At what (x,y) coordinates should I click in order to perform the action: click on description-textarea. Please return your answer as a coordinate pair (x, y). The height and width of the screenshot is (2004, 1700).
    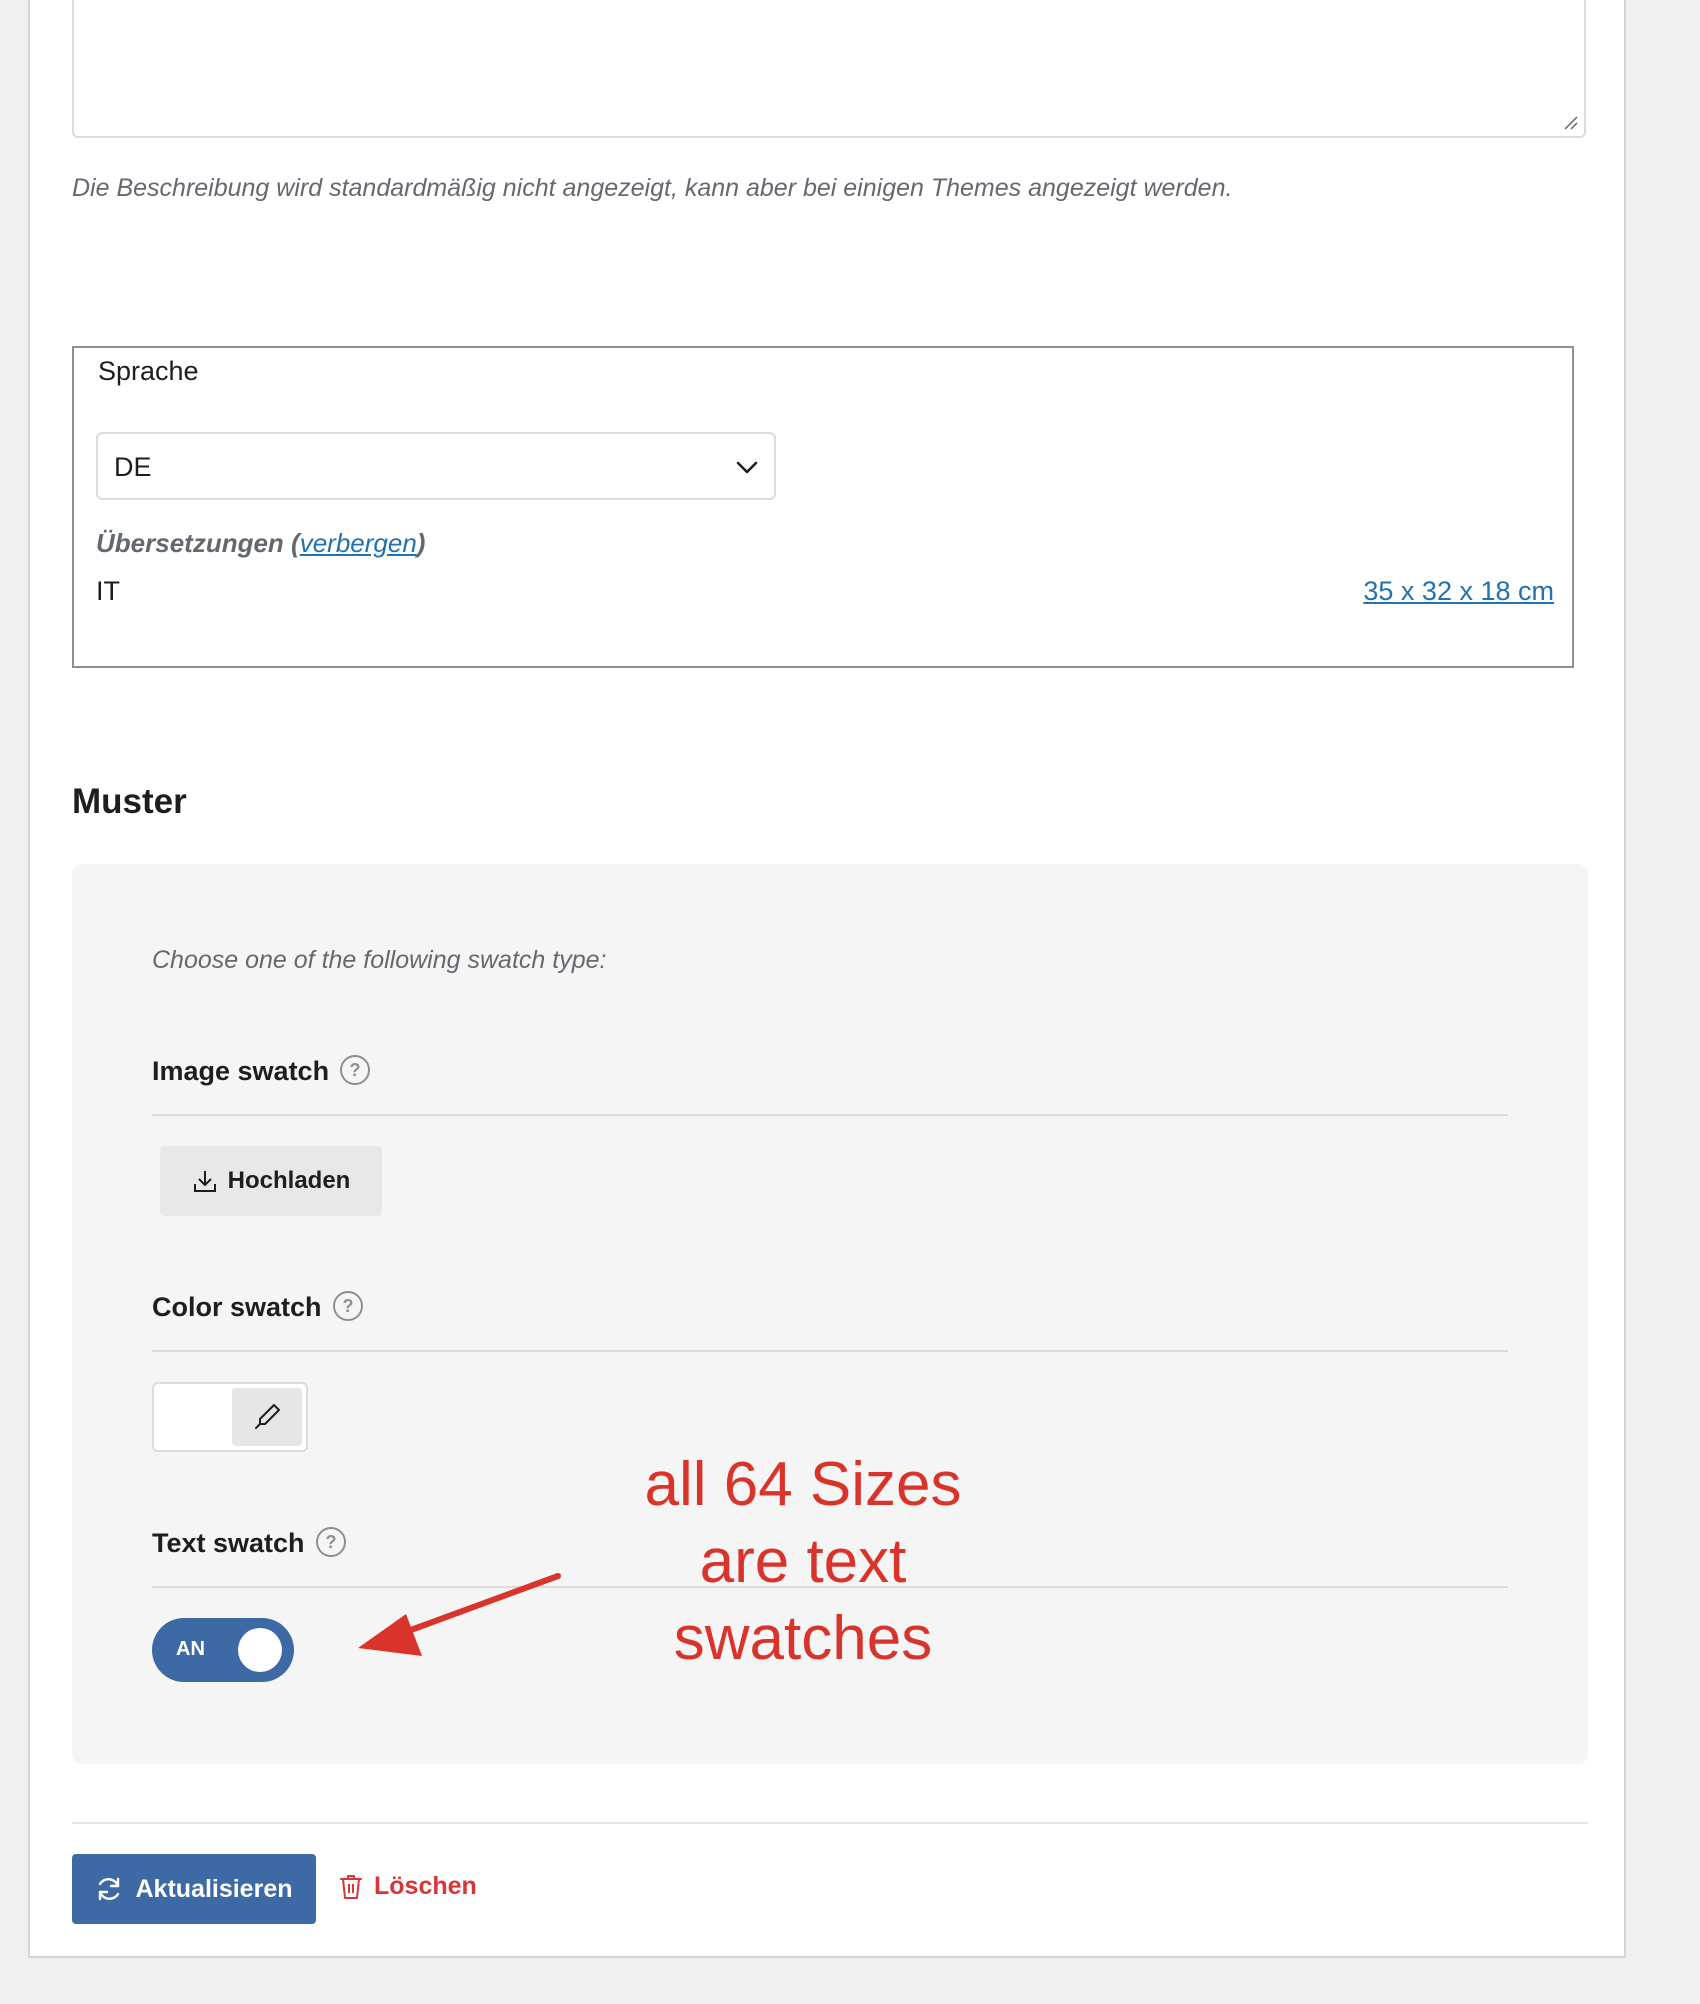
    Looking at the image, I should click on (829, 69).